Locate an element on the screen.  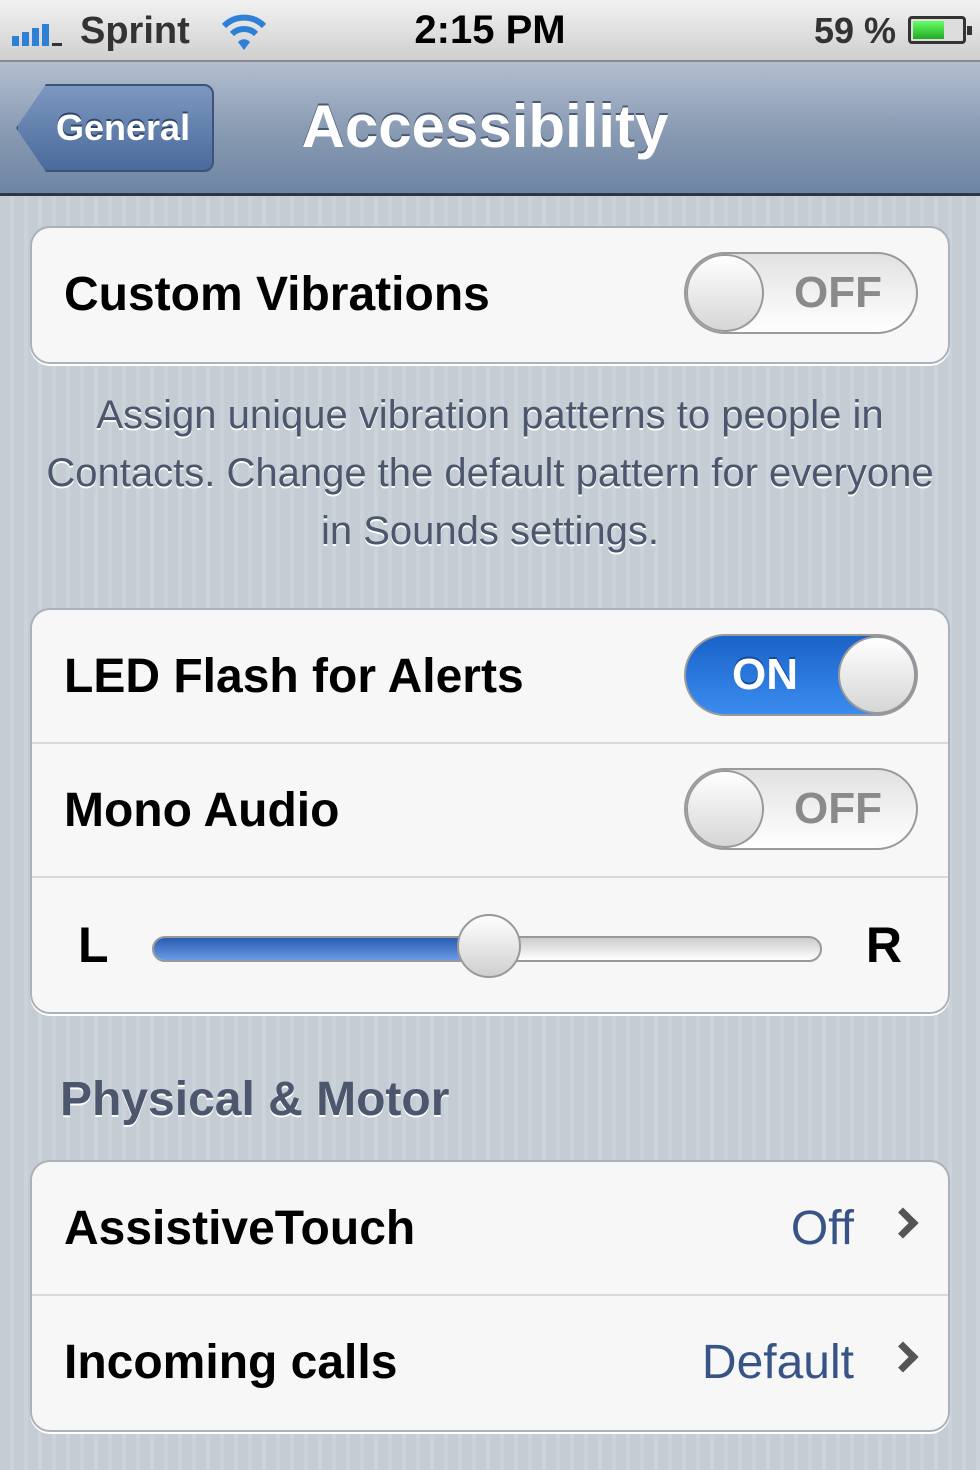
slider-thumb is located at coordinates (489, 946).